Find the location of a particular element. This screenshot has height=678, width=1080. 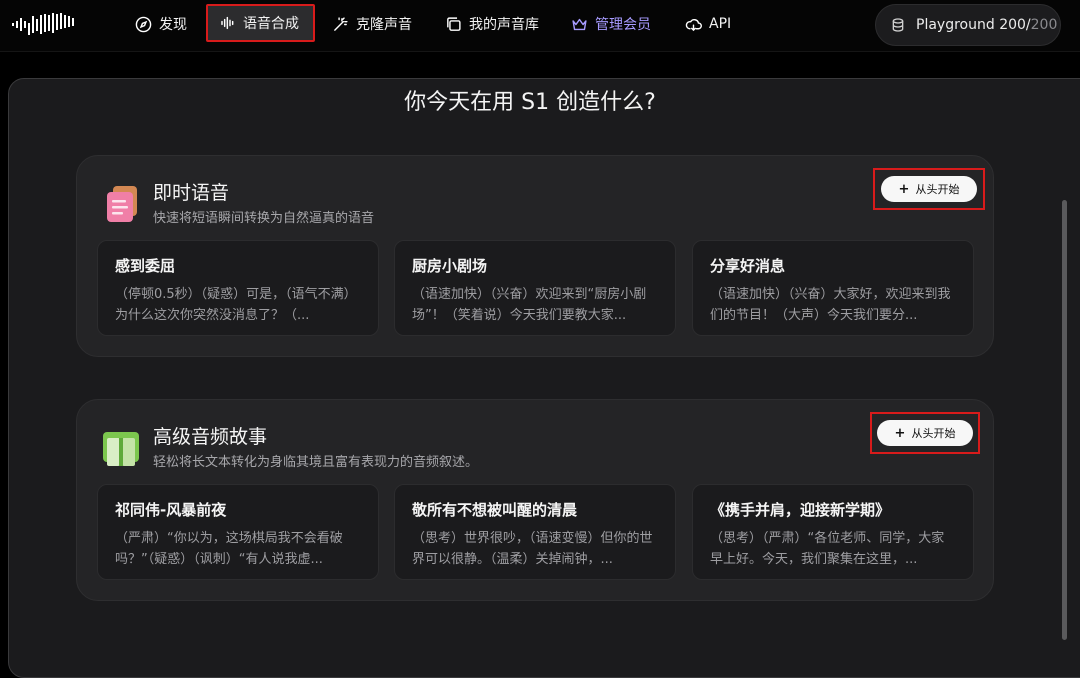

nav-api: API is located at coordinates (708, 24).